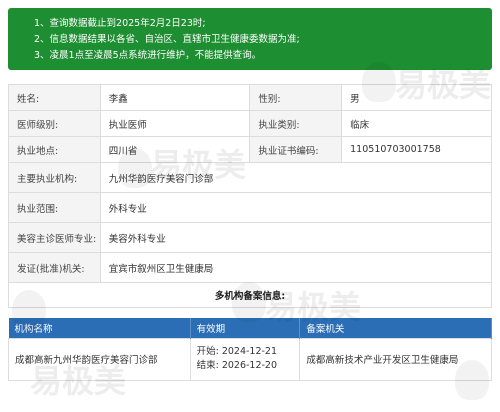 The height and width of the screenshot is (412, 500). I want to click on issuer-label: 发证(批准)机关:, so click(54, 267).